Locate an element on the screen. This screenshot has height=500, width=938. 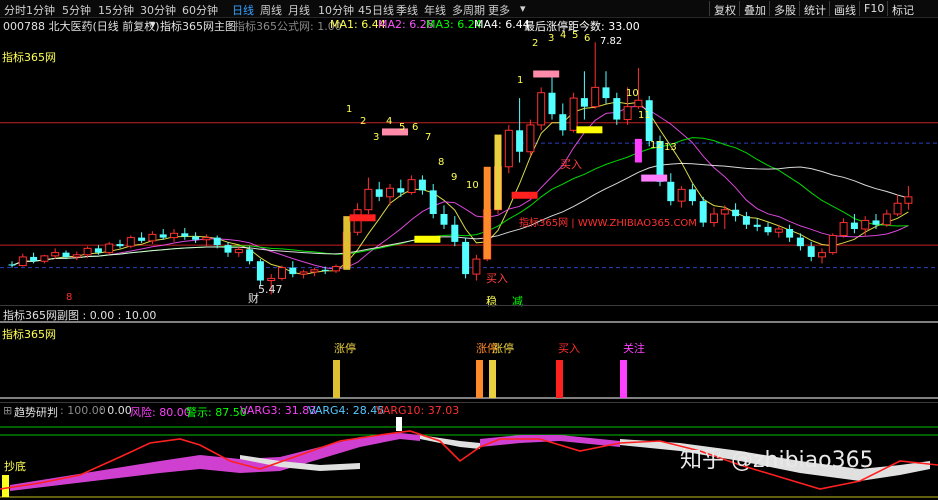
wave-number-16: 7.82 is located at coordinates (611, 41).